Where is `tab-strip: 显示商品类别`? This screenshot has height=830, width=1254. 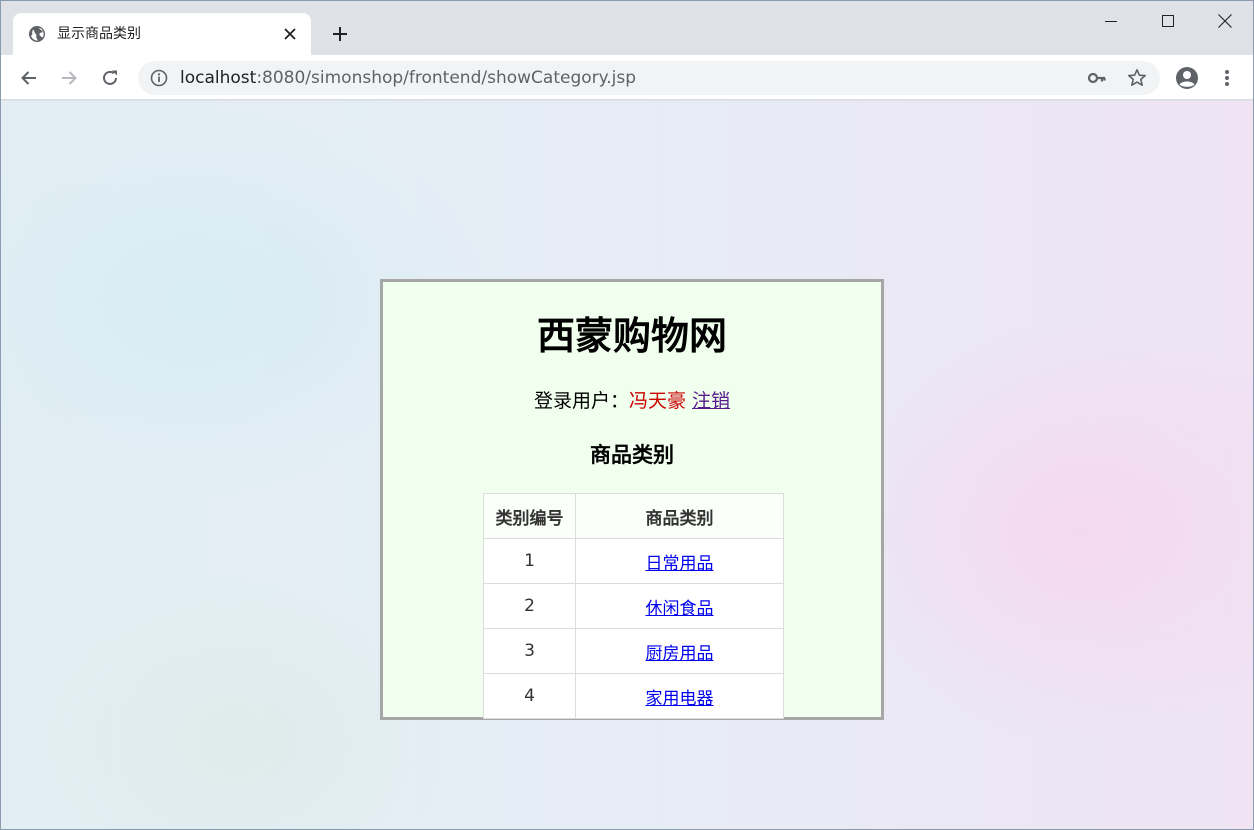 tab-strip: 显示商品类别 is located at coordinates (627, 28).